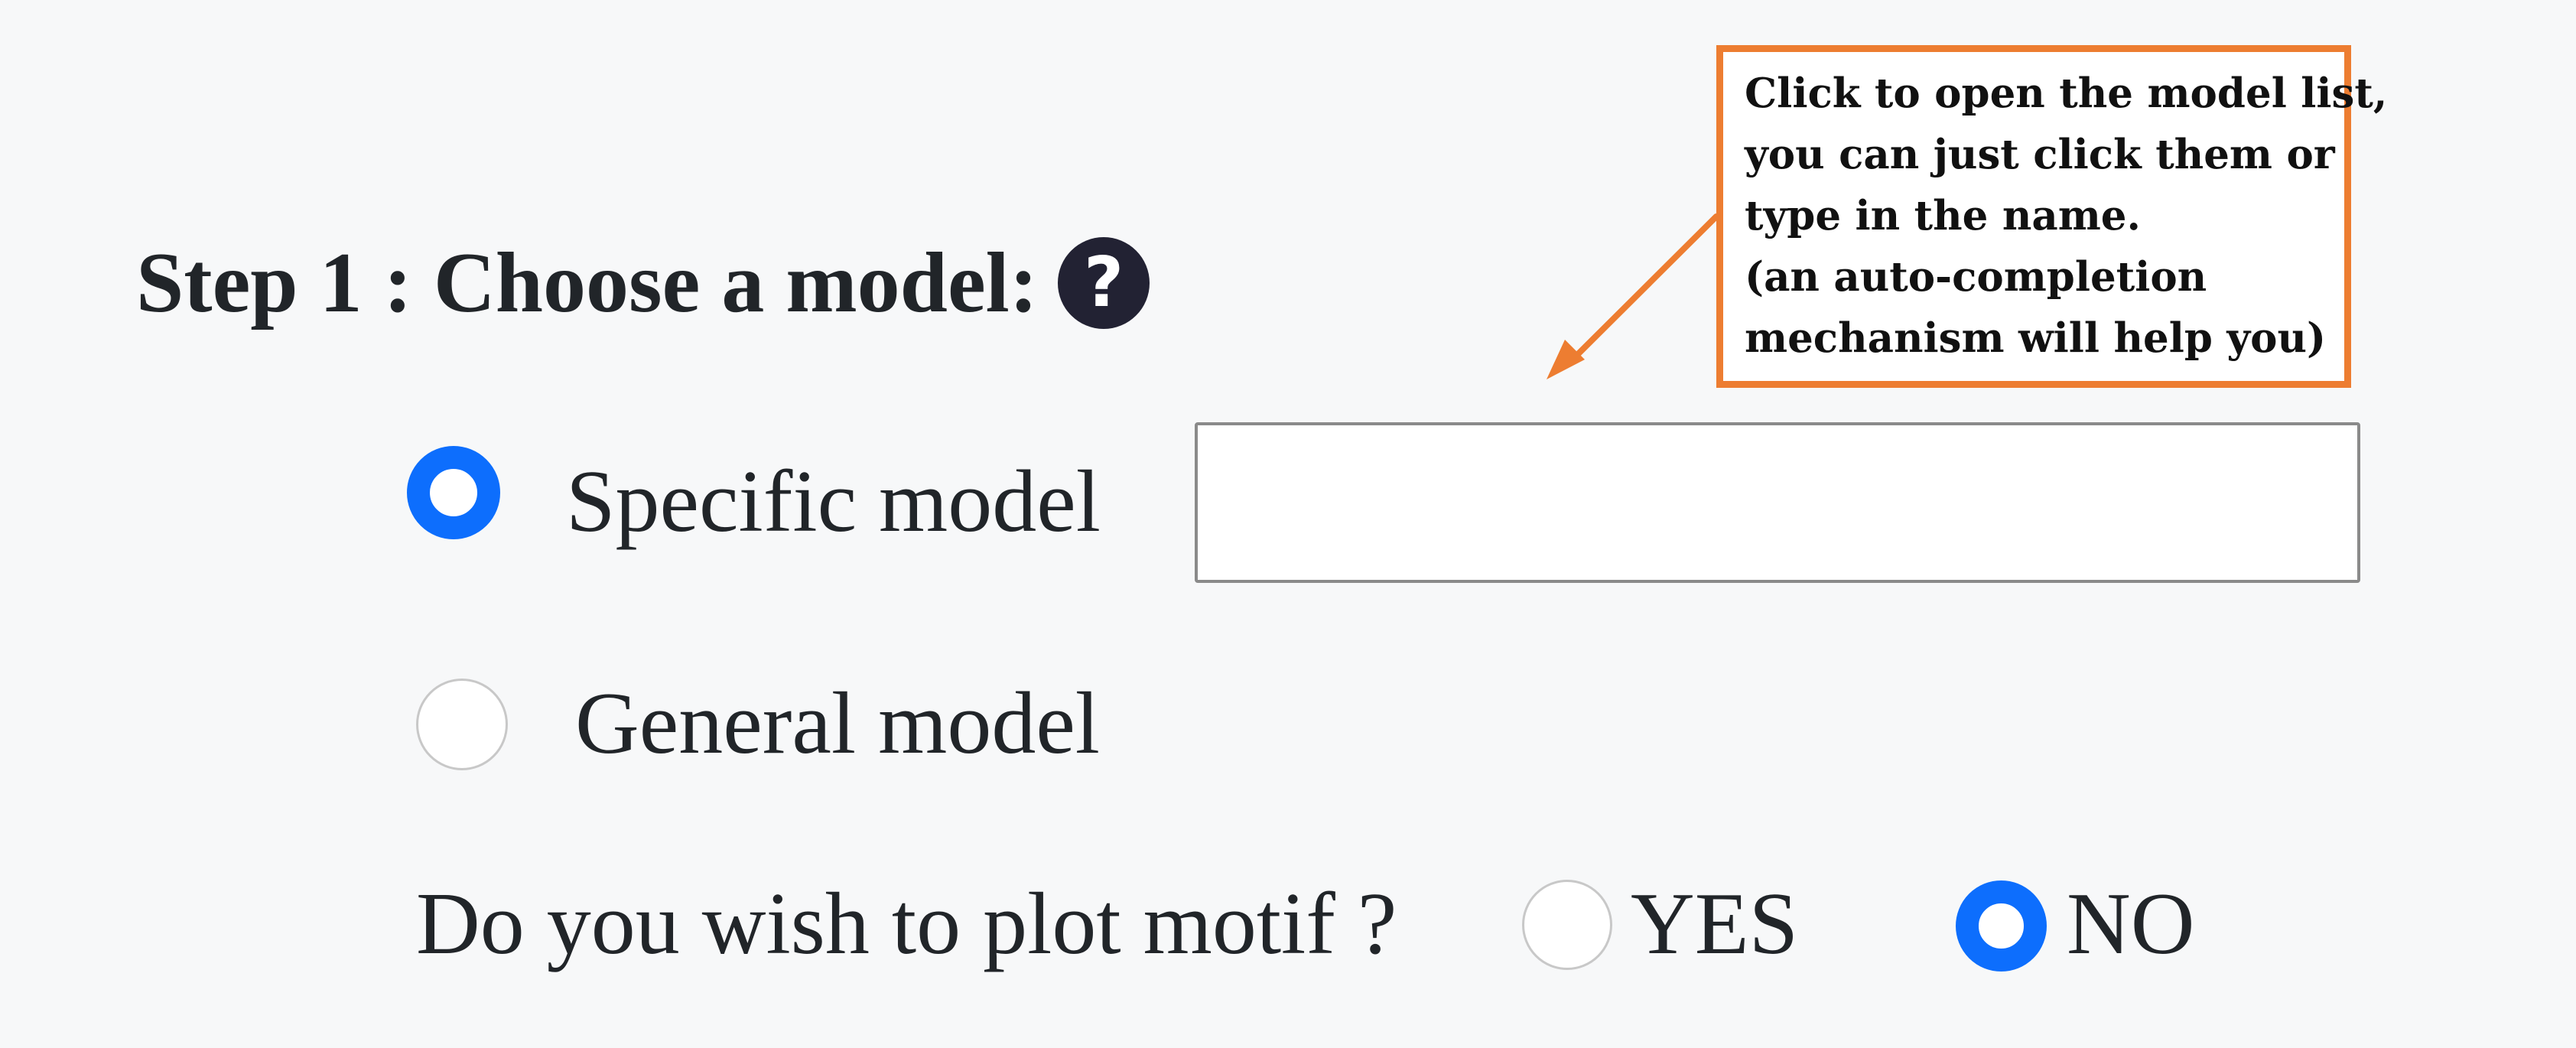 The width and height of the screenshot is (2576, 1048). I want to click on general-model-radio, so click(462, 724).